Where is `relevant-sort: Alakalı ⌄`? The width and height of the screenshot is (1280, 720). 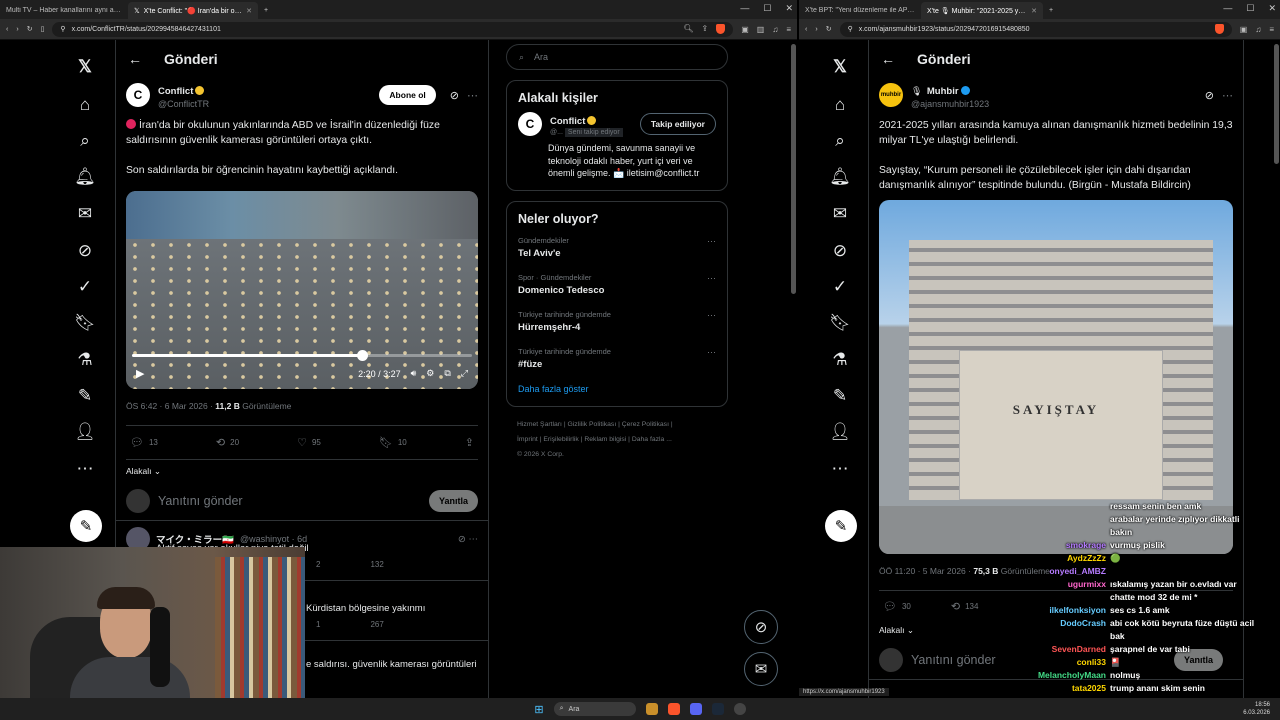
relevant-sort: Alakalı ⌄ is located at coordinates (302, 470).